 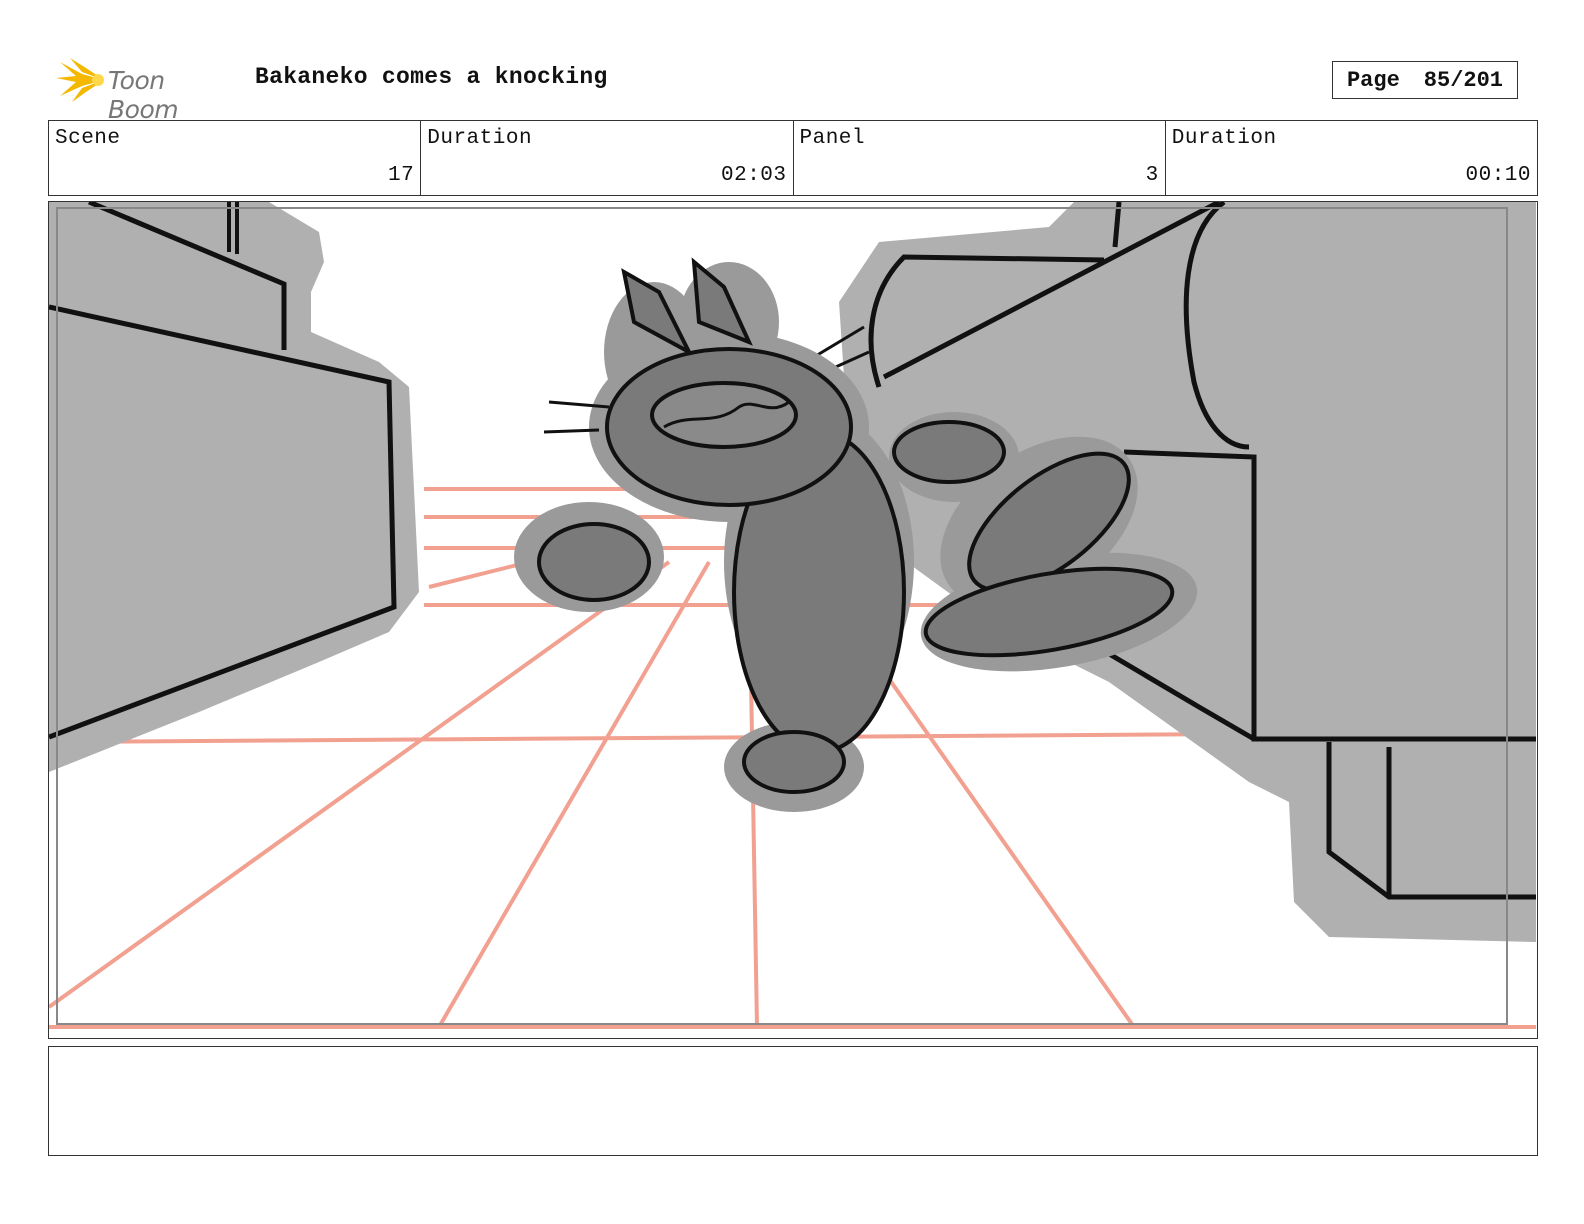 I want to click on page-label: Page, so click(x=1373, y=80).